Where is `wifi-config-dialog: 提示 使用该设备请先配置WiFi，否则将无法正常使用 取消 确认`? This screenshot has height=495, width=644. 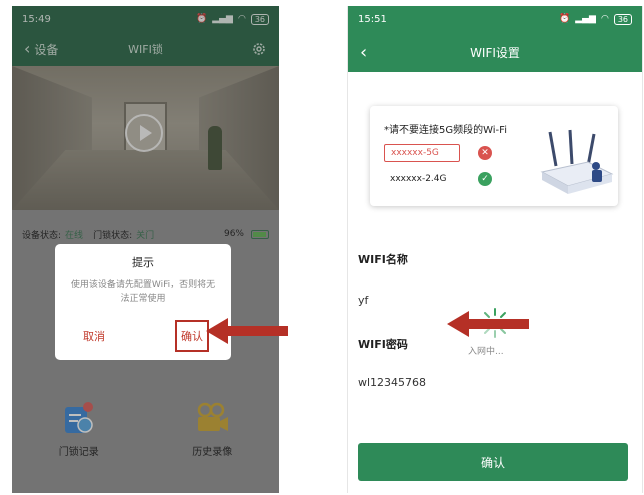 wifi-config-dialog: 提示 使用该设备请先配置WiFi，否则将无法正常使用 取消 确认 is located at coordinates (143, 302).